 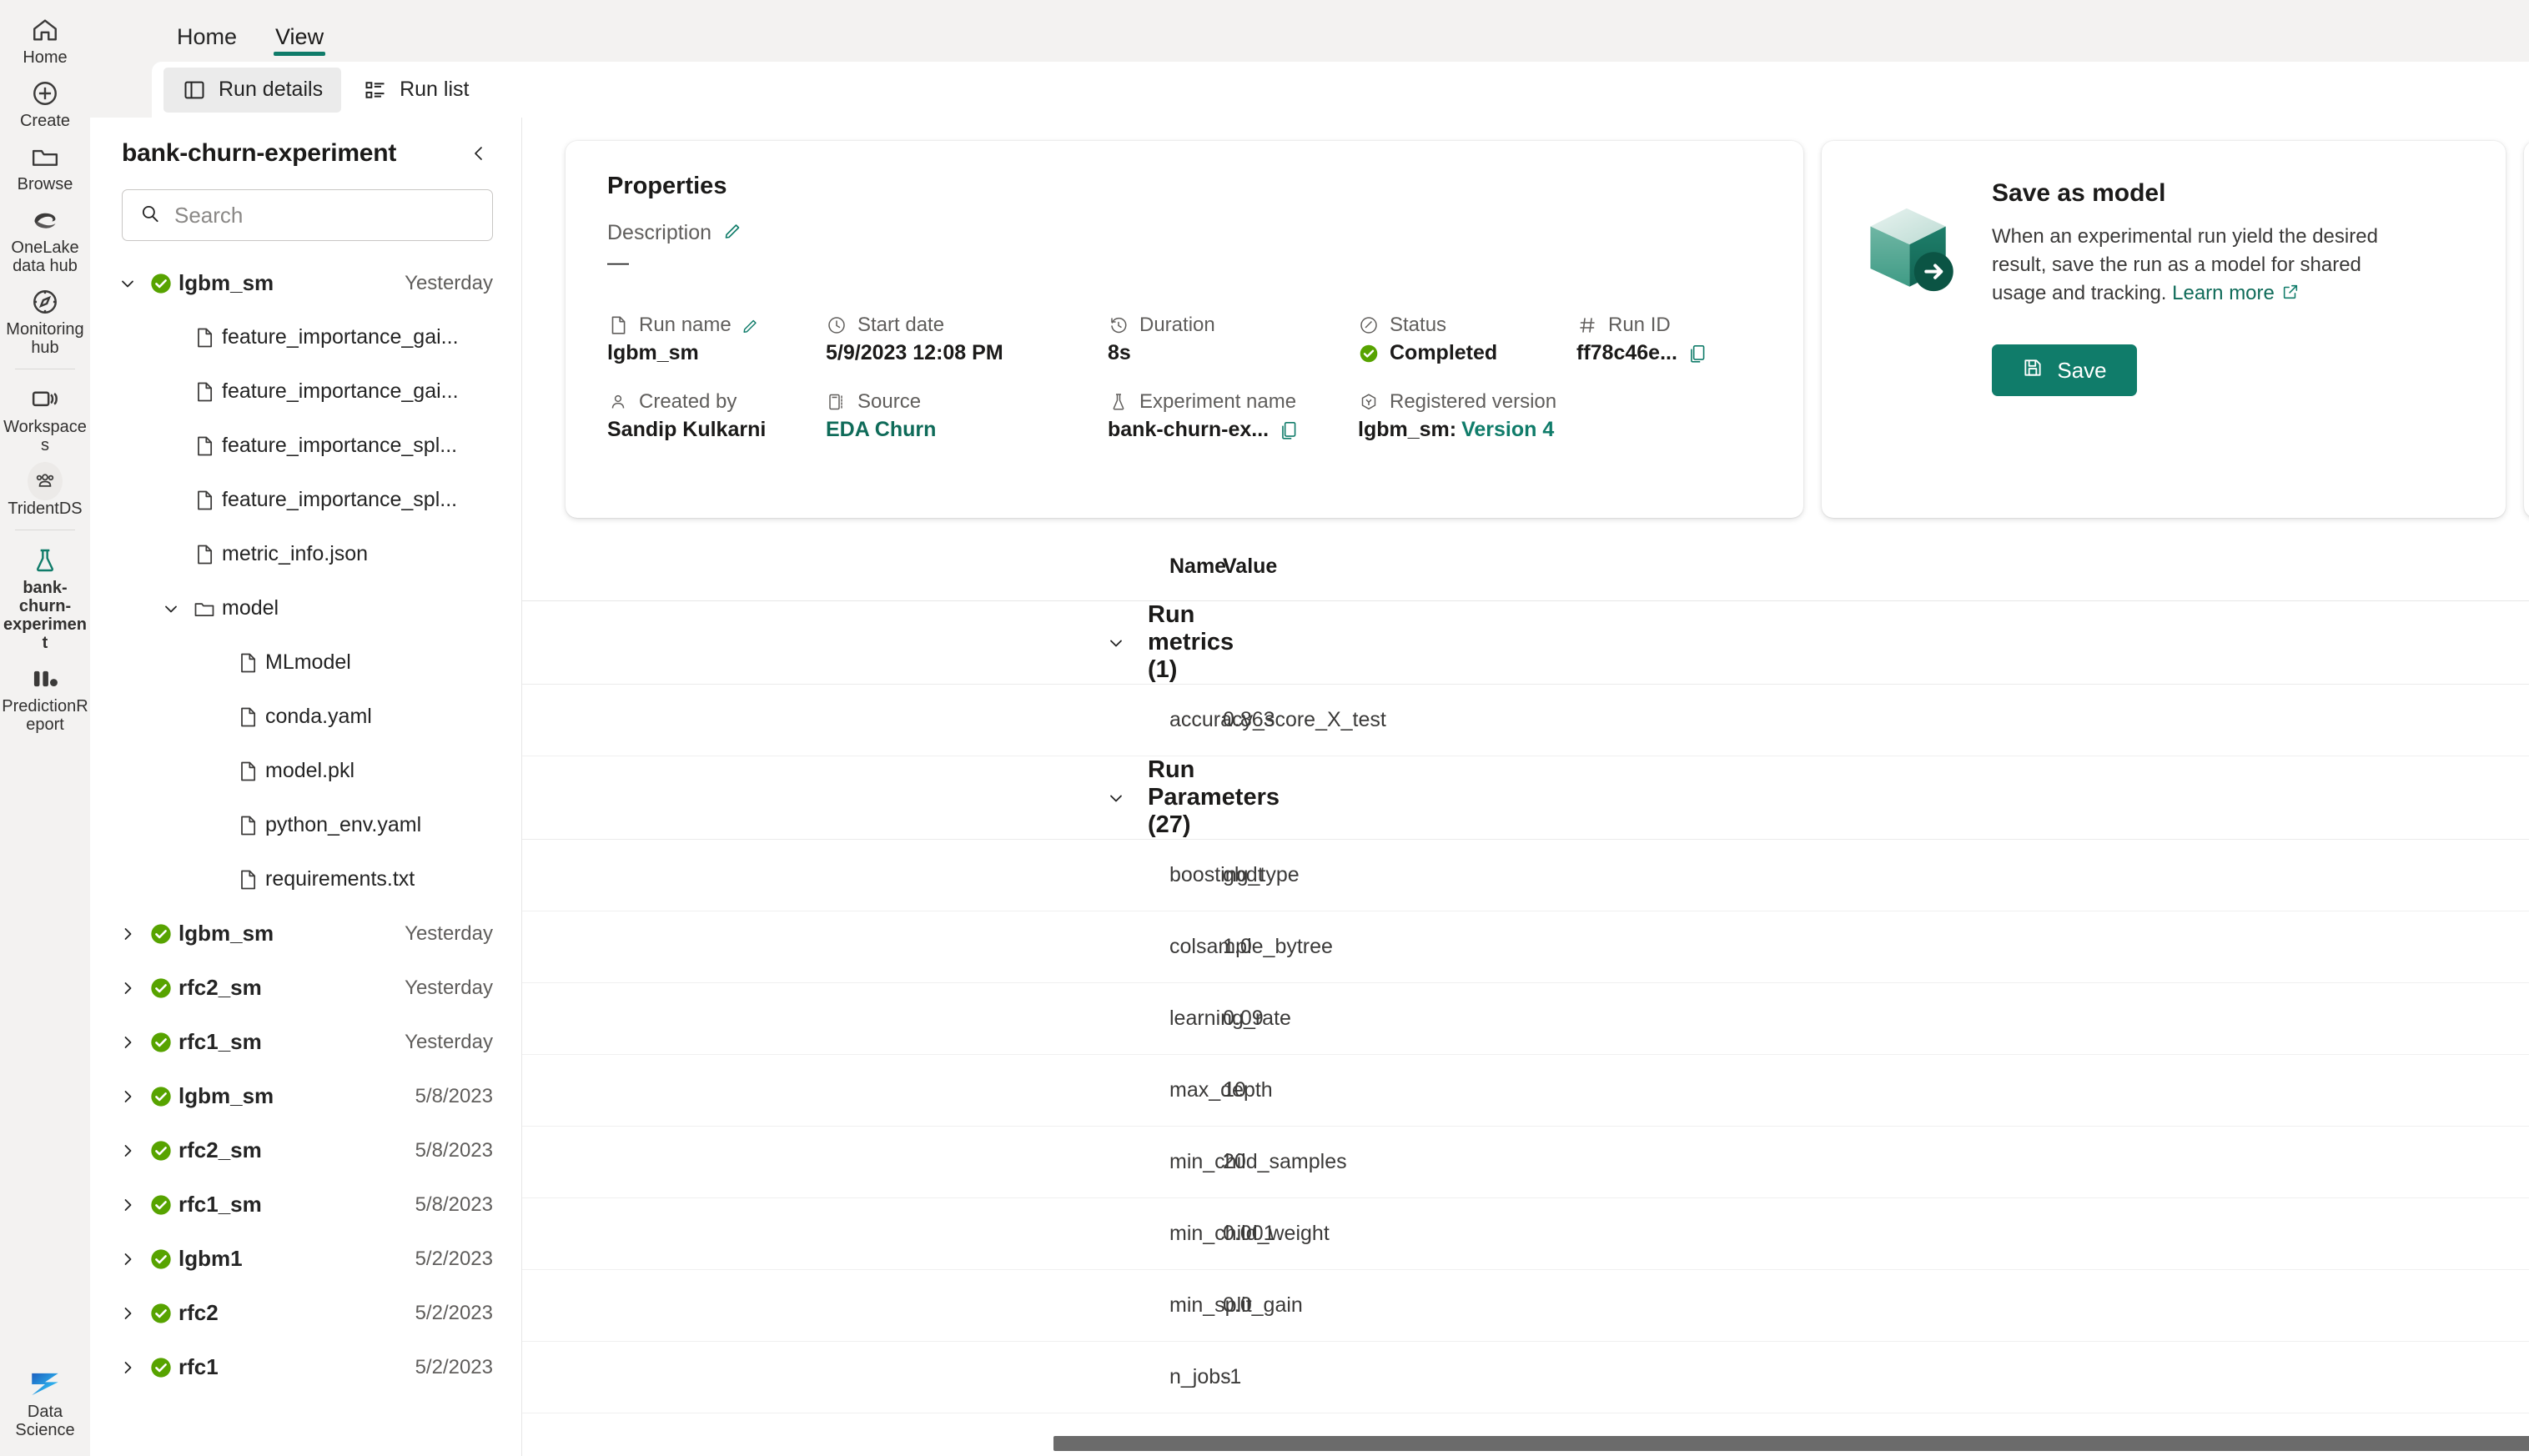 What do you see at coordinates (305, 1367) in the screenshot?
I see `run-tree-row: rfc1 5/2/2023` at bounding box center [305, 1367].